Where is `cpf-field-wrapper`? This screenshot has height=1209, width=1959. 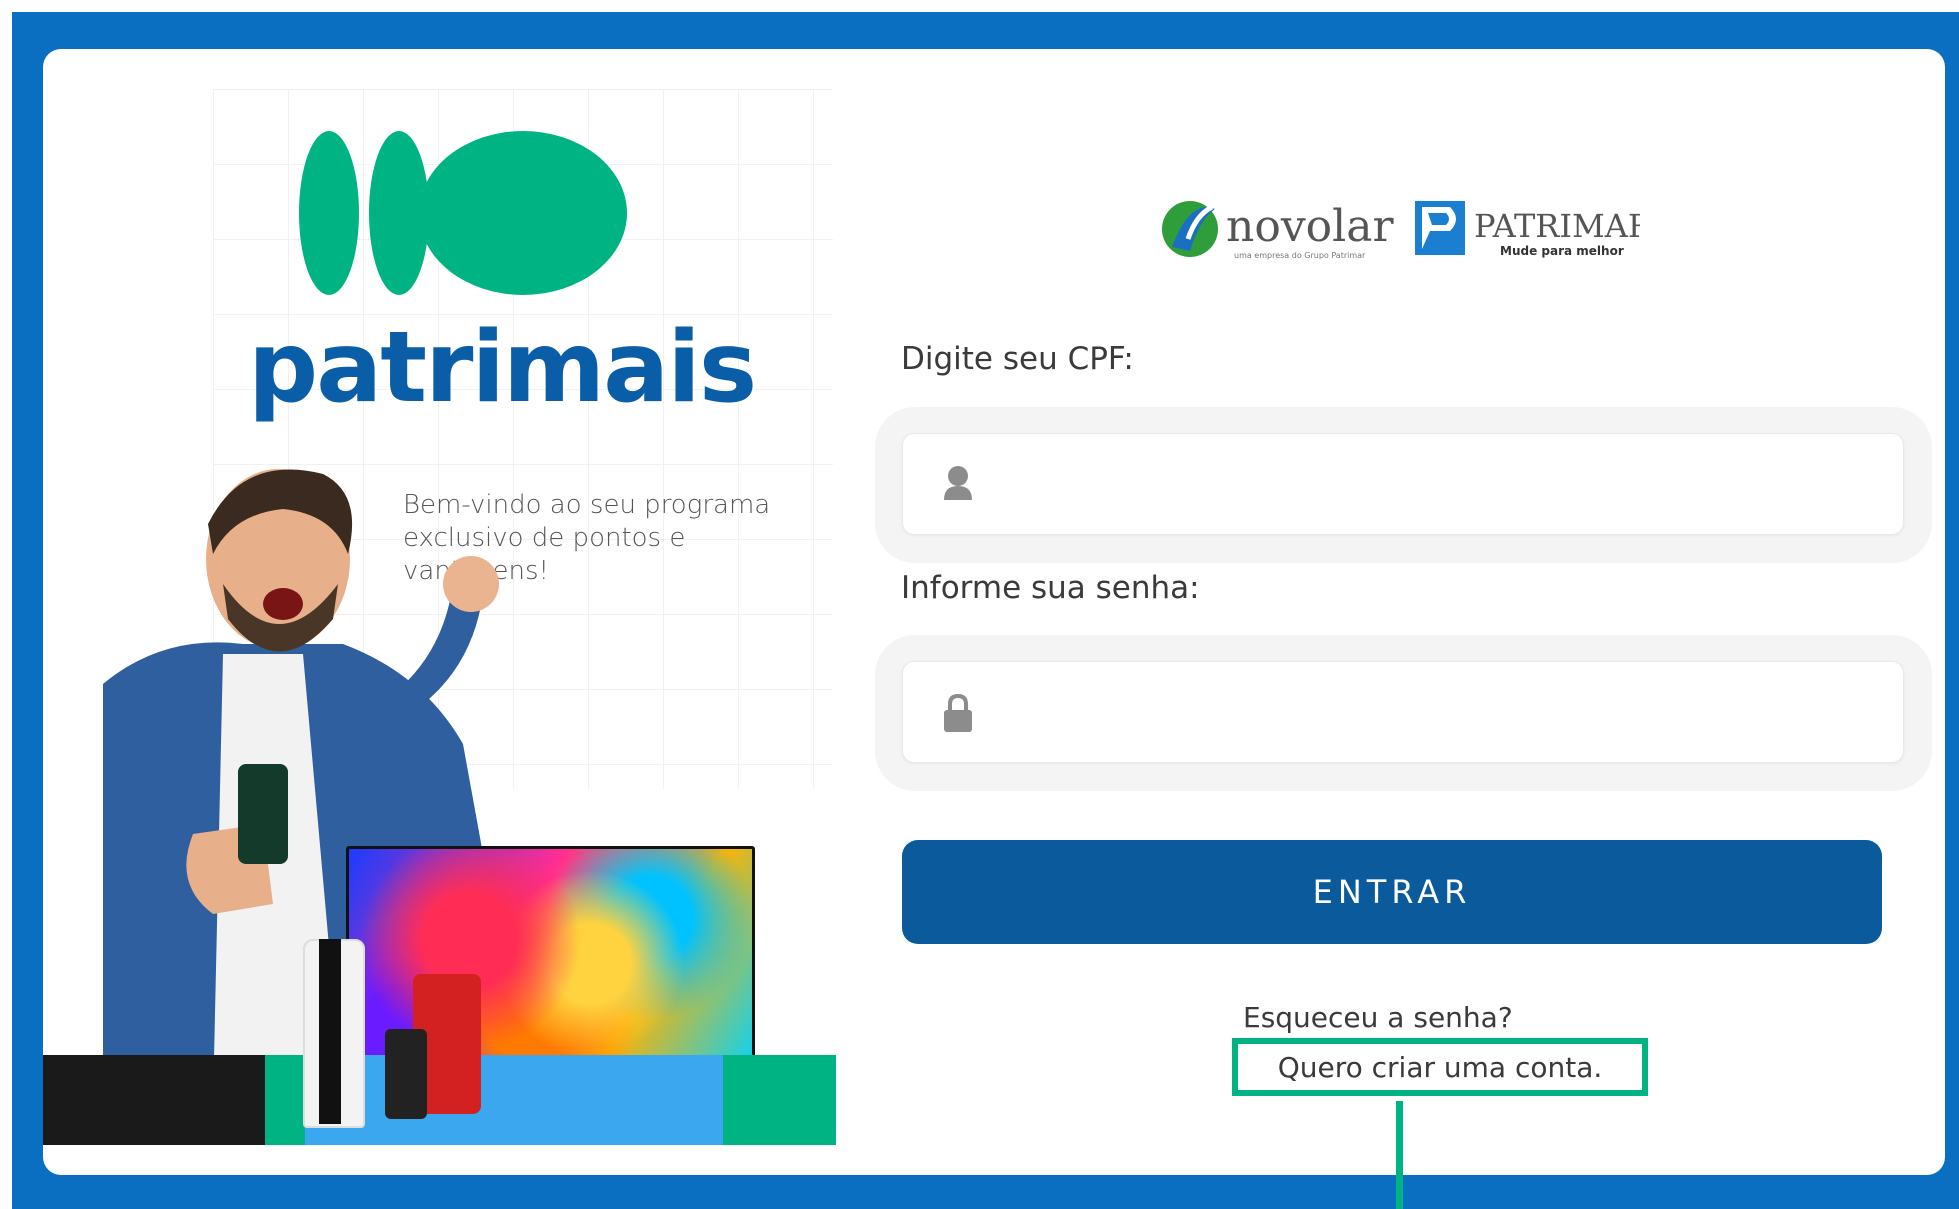 cpf-field-wrapper is located at coordinates (1403, 485).